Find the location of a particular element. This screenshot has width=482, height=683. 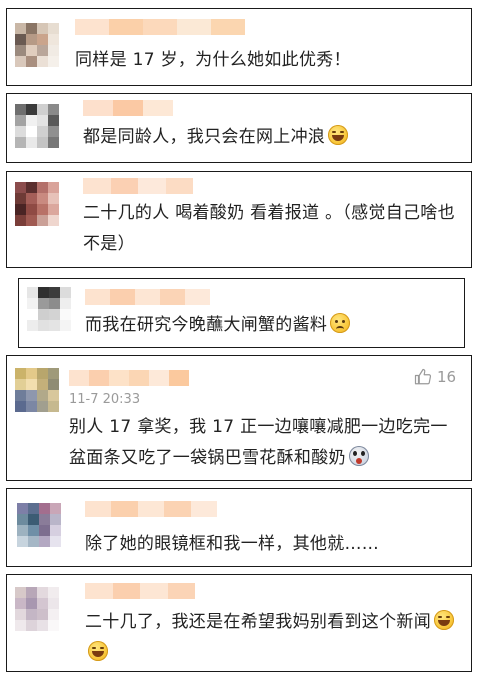

like-button: 16 is located at coordinates (435, 377).